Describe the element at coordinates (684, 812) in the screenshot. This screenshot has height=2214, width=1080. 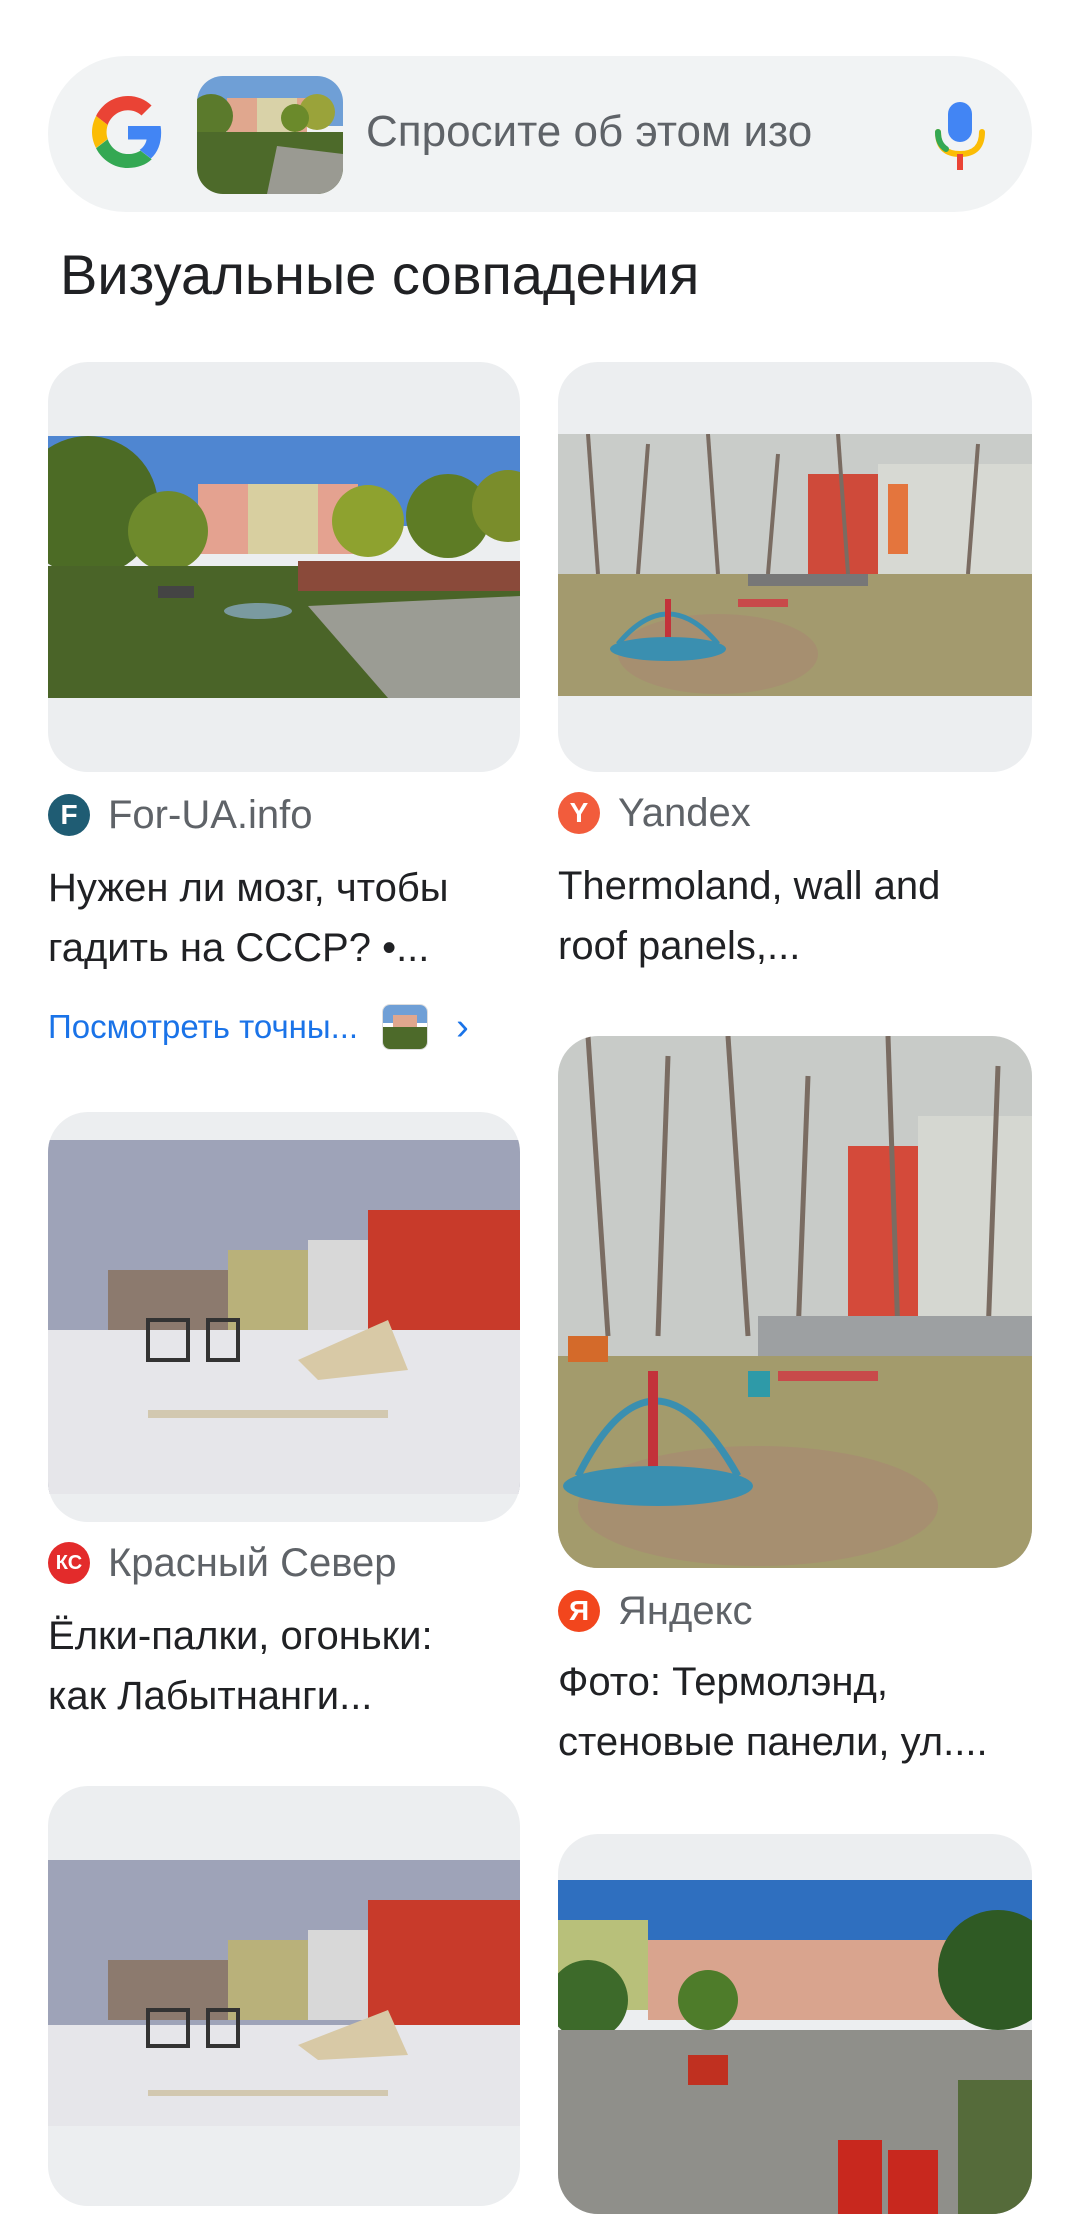
I see `source-name: Yandex` at that location.